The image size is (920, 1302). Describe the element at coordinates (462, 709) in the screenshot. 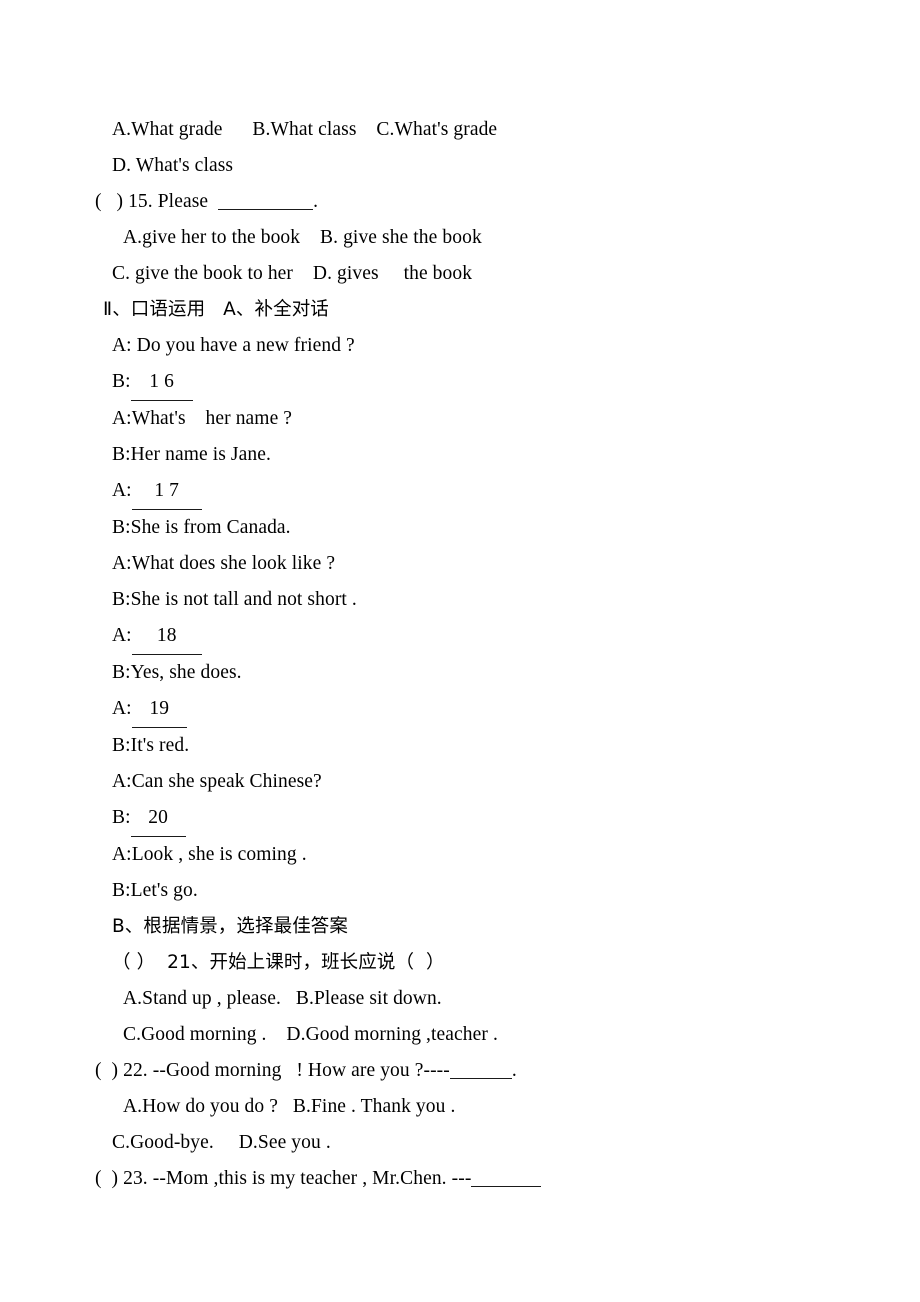

I see `dialogue-line-a6: A: 19` at that location.